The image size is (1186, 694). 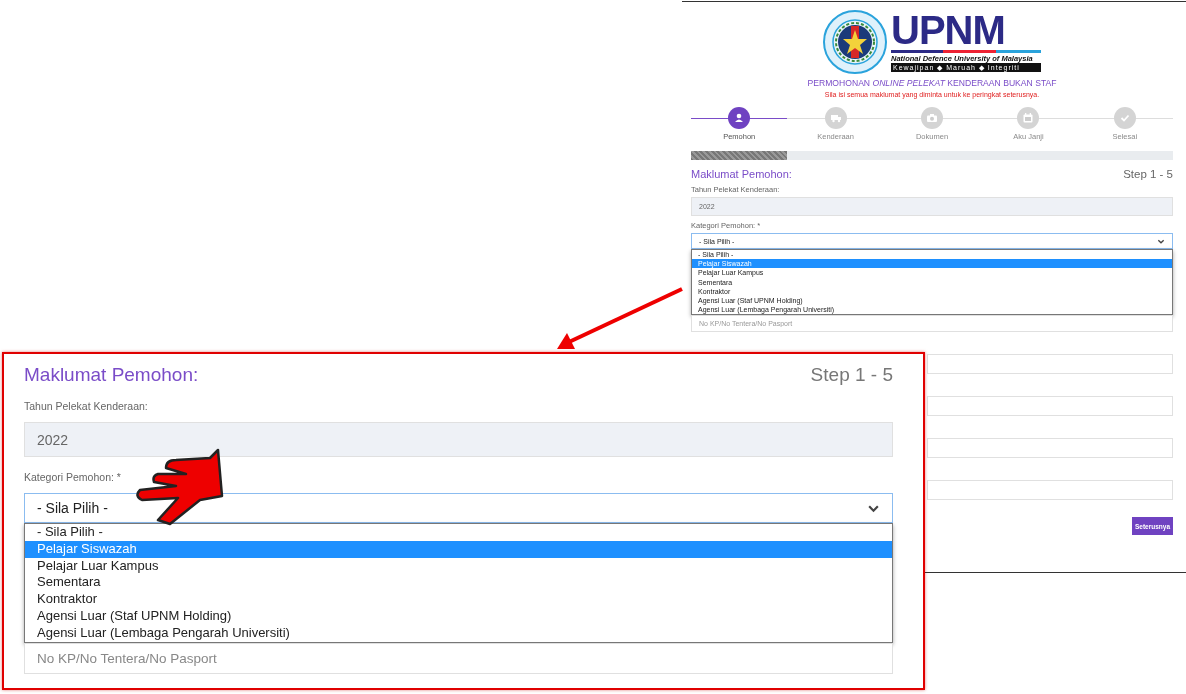 I want to click on logo-wordmark: UPNM, so click(x=948, y=30).